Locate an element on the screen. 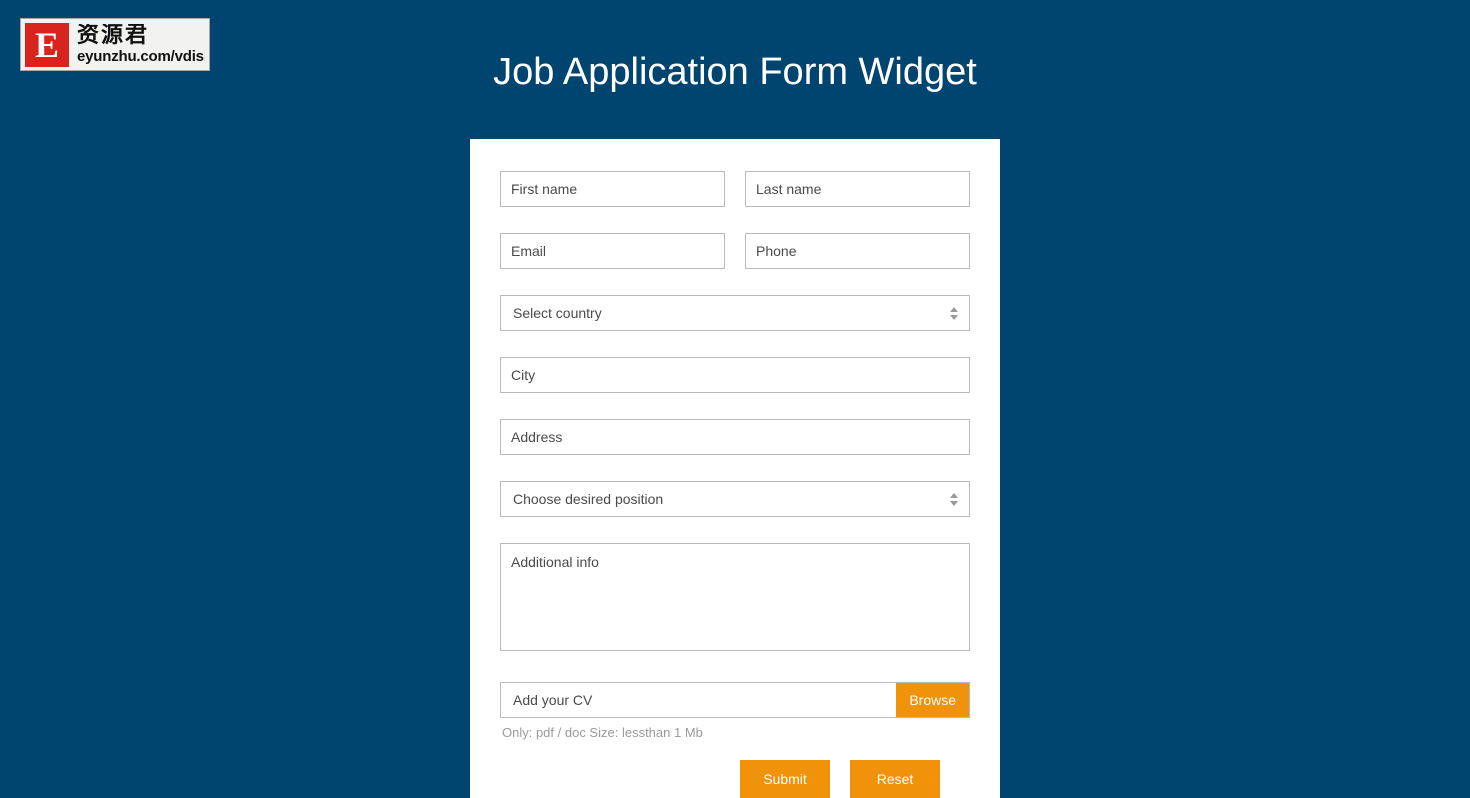 This screenshot has width=1470, height=798. name-row is located at coordinates (735, 189).